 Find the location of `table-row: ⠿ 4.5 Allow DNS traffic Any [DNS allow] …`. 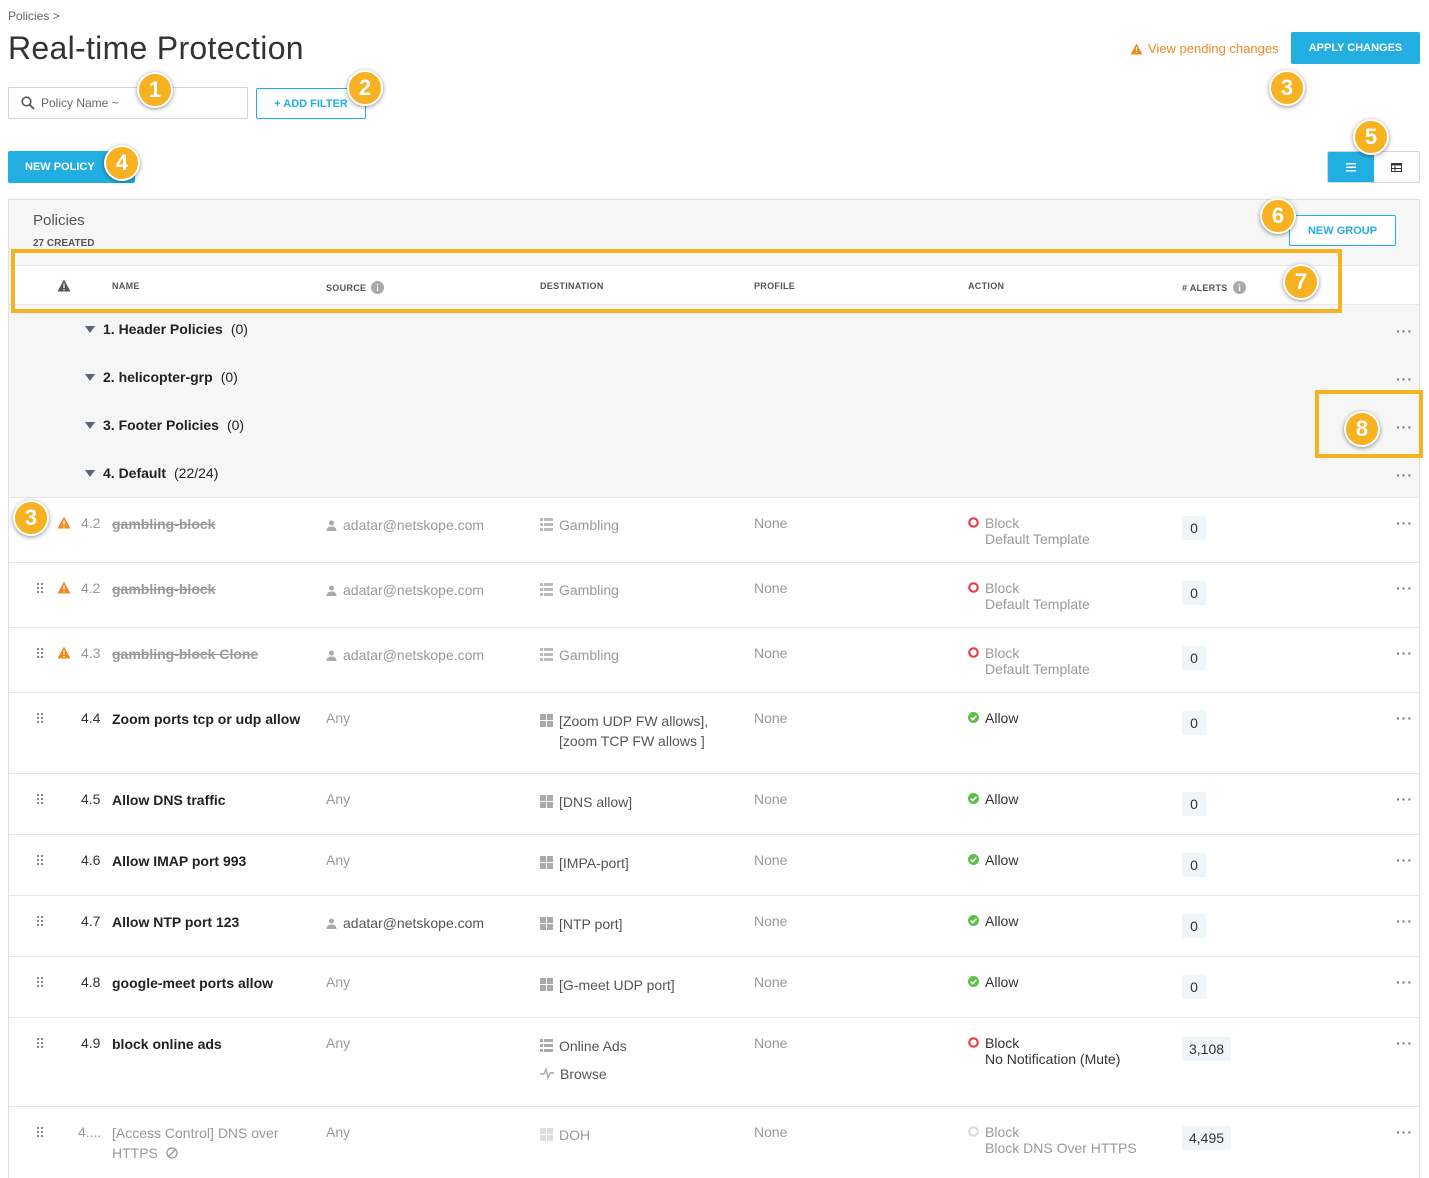

table-row: ⠿ 4.5 Allow DNS traffic Any [DNS allow] … is located at coordinates (714, 804).